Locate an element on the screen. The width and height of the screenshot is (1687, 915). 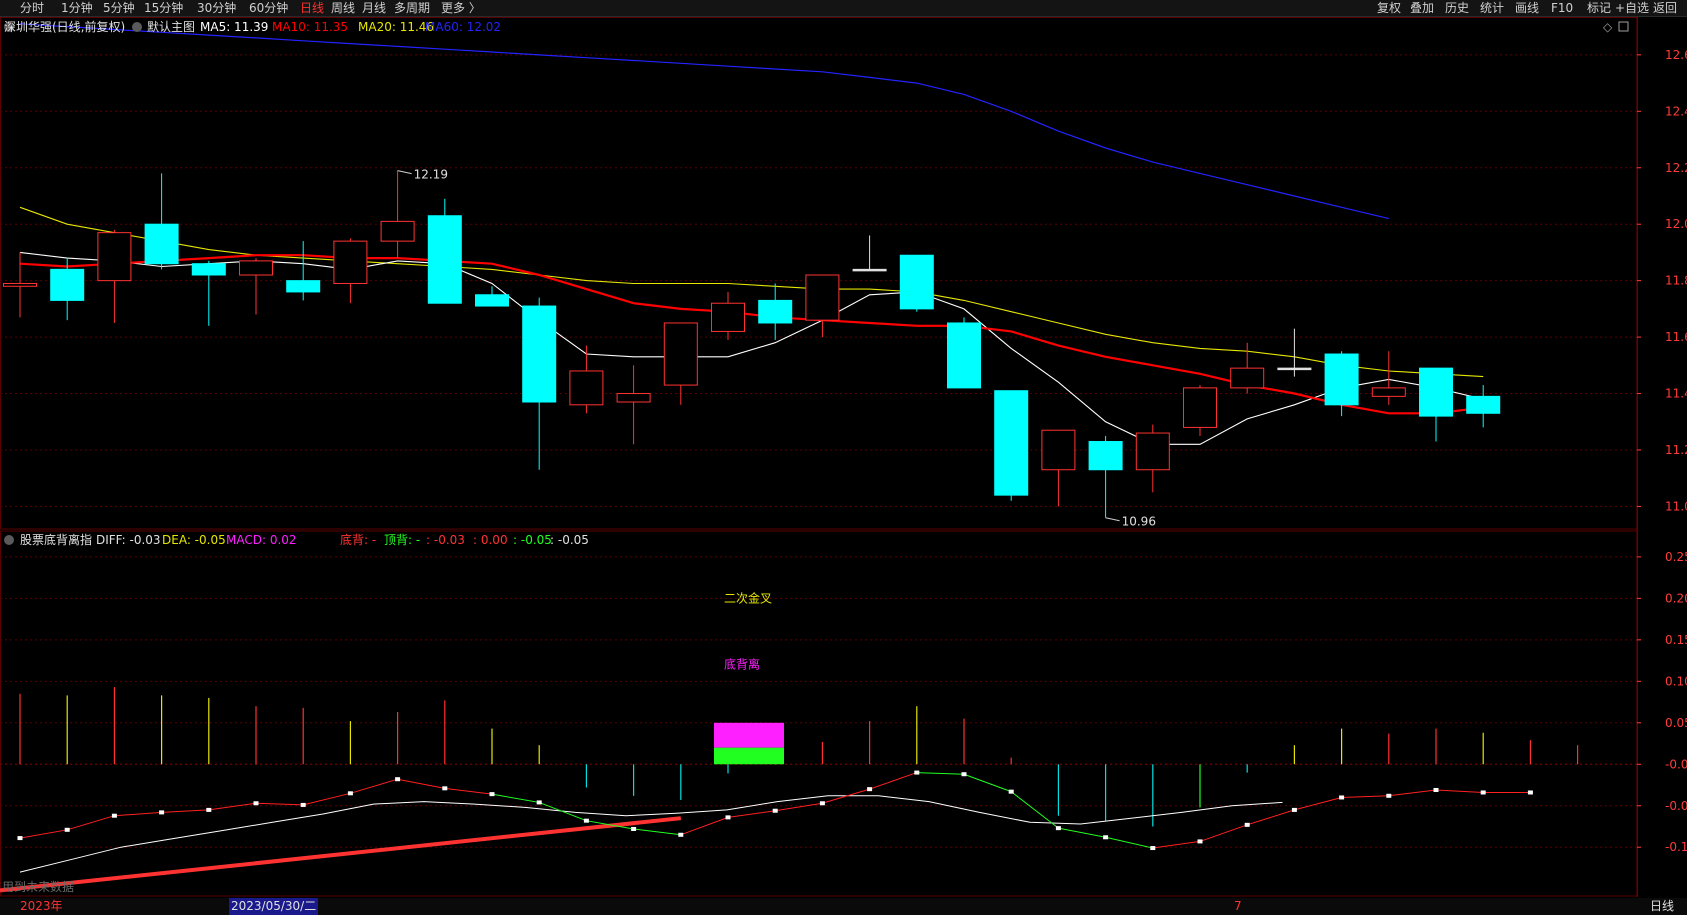
future-data-watermark: 用到未来数据 is located at coordinates (38, 886).